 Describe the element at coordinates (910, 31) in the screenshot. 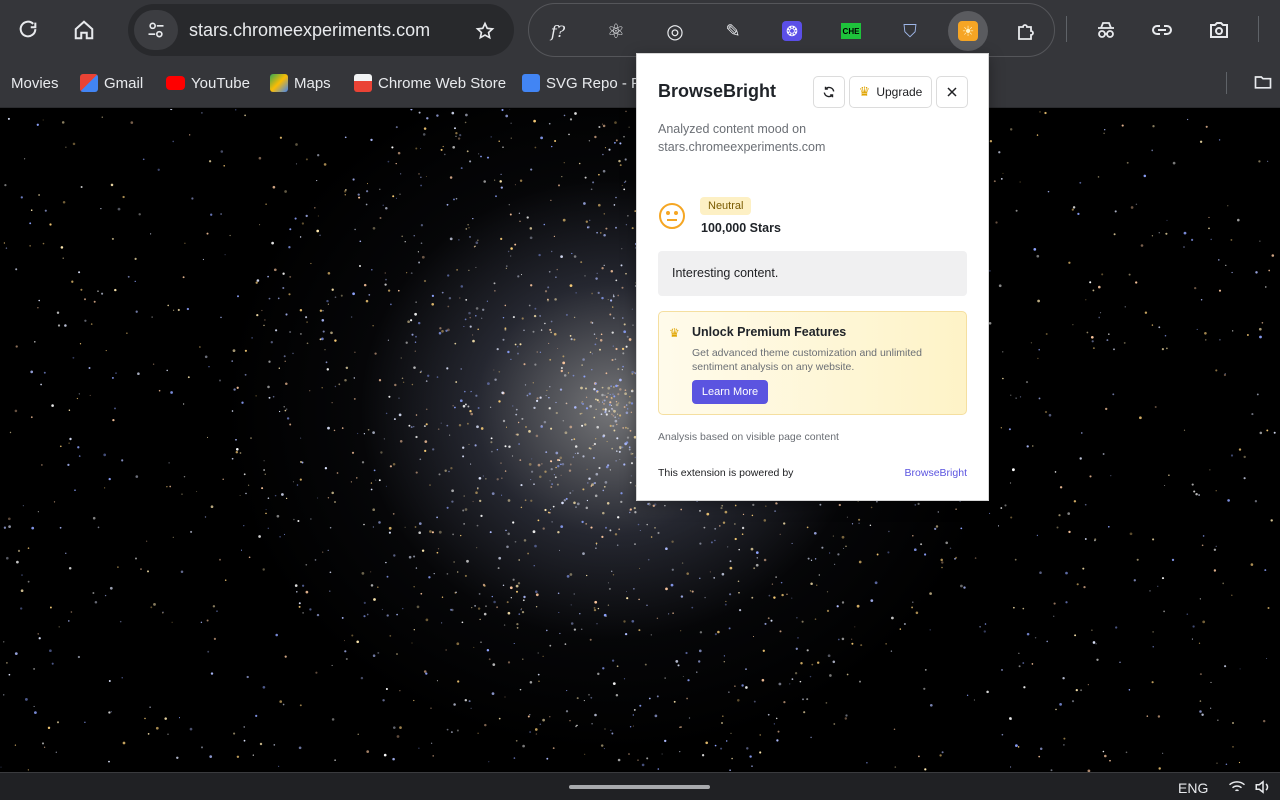

I see `shield-icon: ⛉` at that location.